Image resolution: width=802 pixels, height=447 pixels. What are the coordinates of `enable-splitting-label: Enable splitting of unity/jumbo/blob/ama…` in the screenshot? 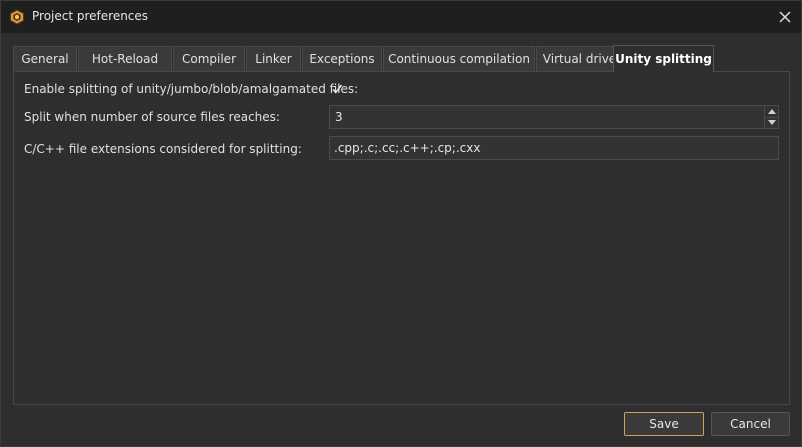 It's located at (191, 89).